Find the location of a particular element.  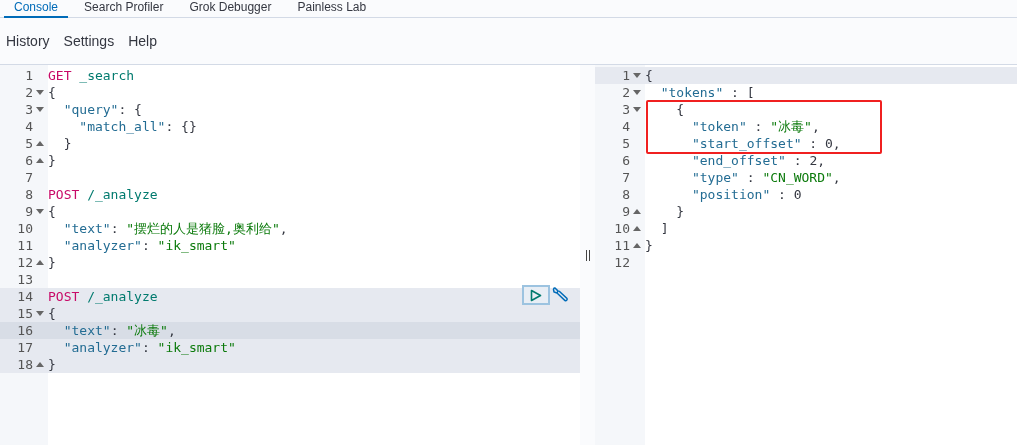

code-text: "tokens" is located at coordinates (691, 92).